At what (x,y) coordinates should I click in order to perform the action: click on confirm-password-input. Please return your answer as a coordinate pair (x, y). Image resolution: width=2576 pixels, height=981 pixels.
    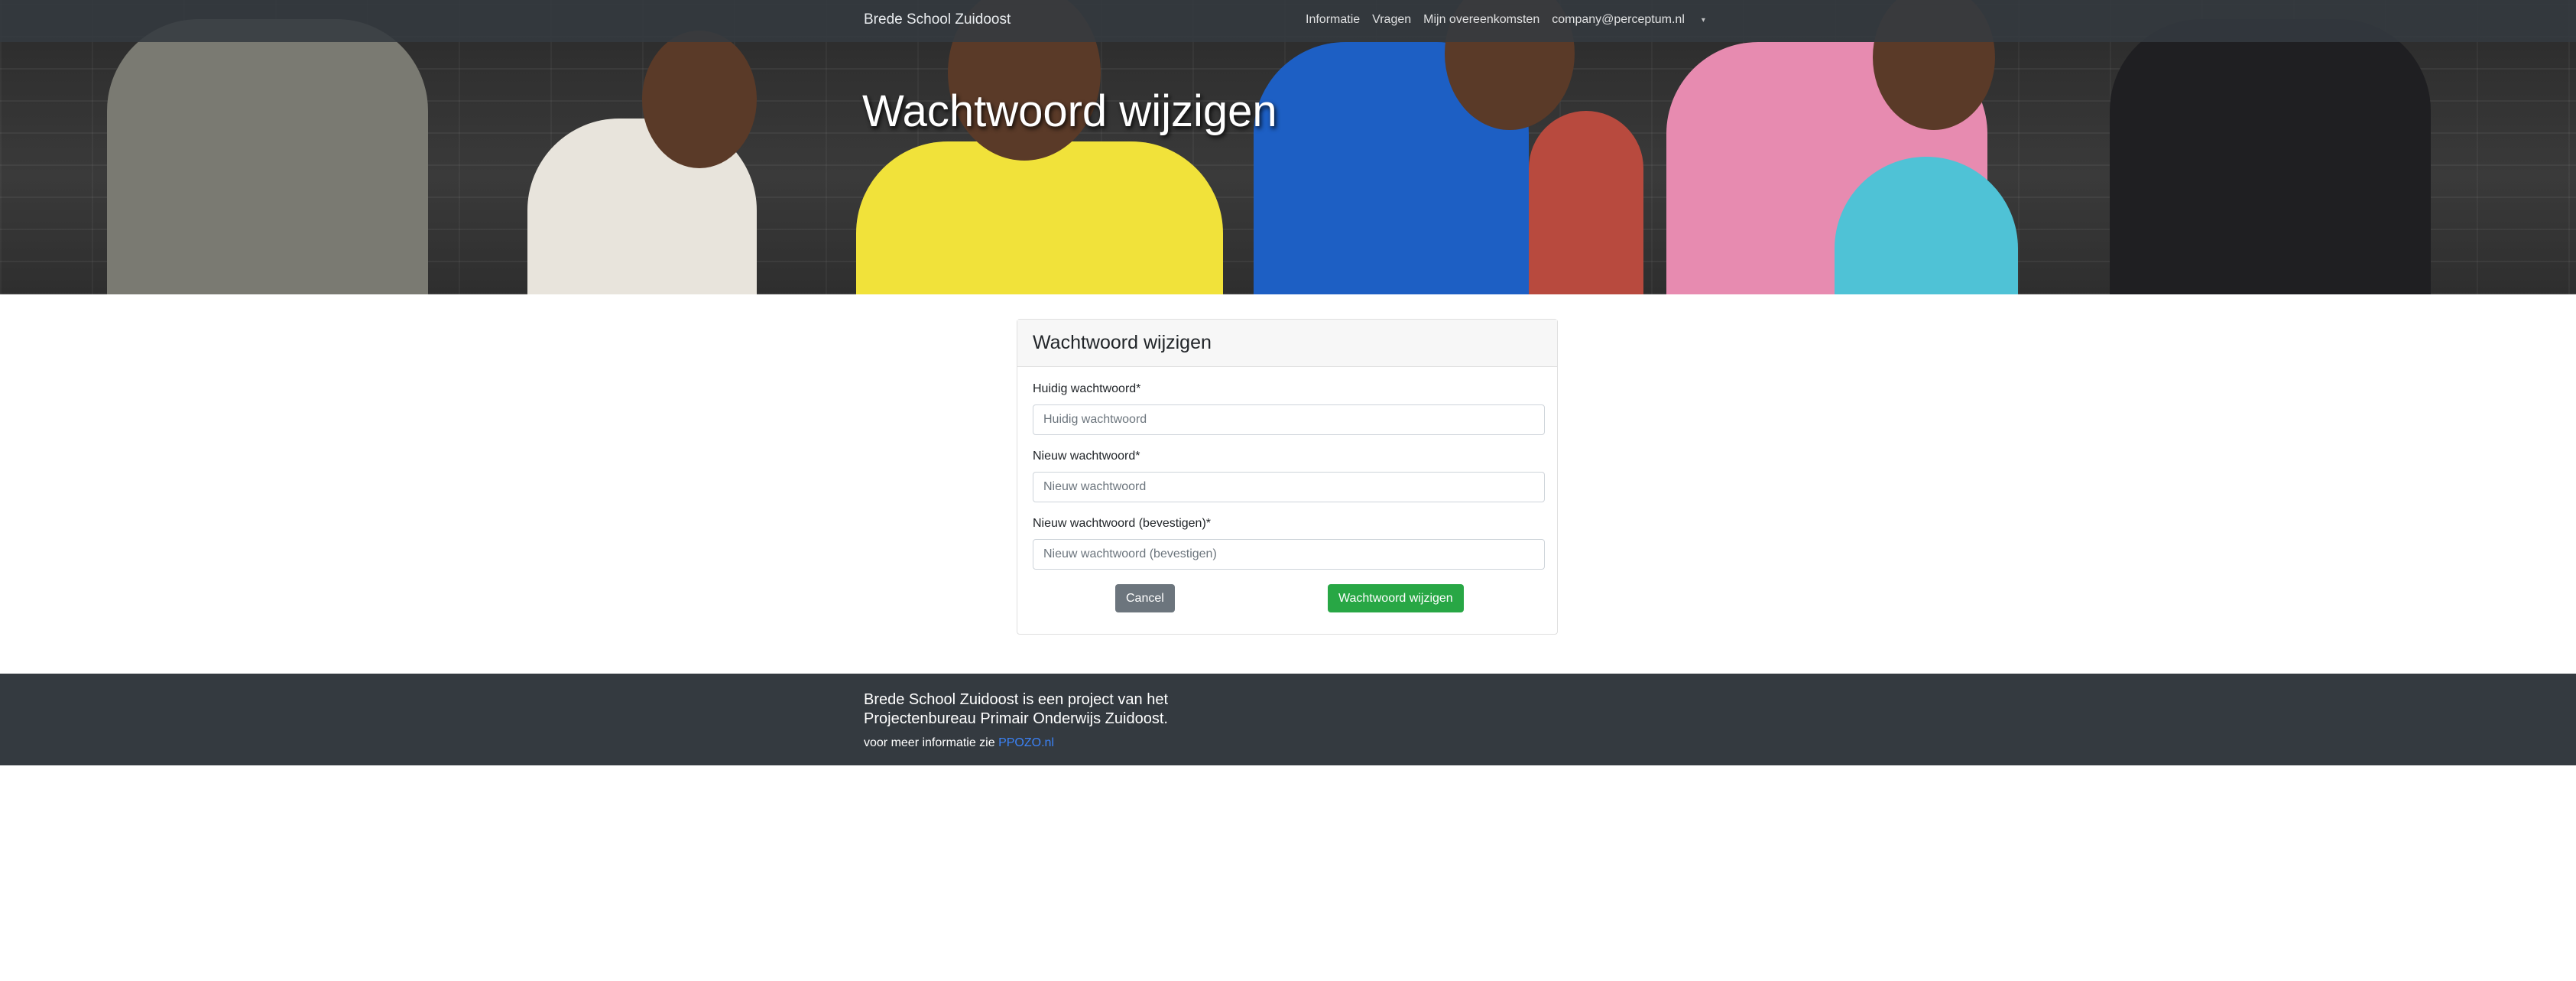
    Looking at the image, I should click on (1289, 554).